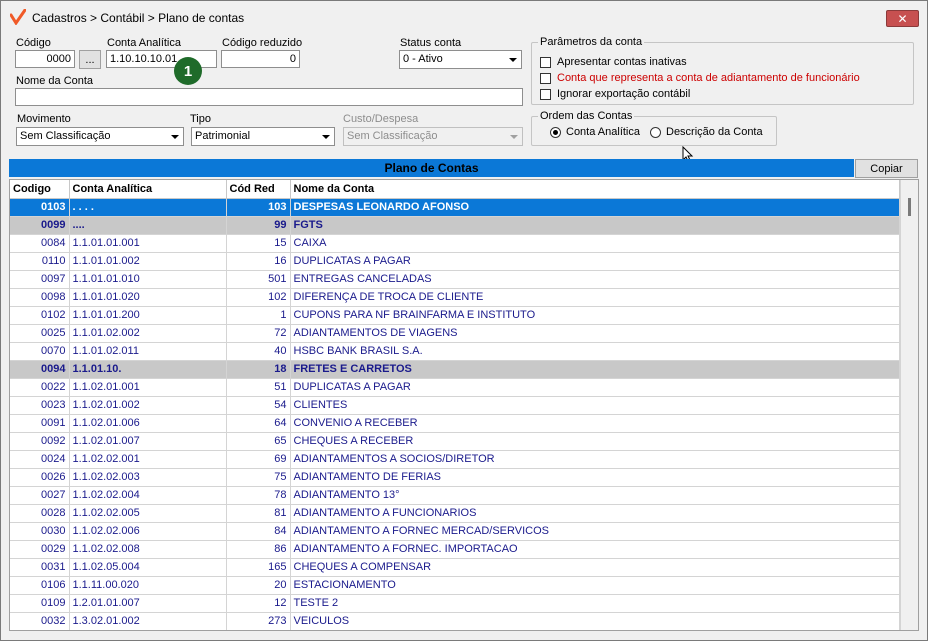  I want to click on ordem-conta-analitica-radio: Conta Analítica, so click(595, 132).